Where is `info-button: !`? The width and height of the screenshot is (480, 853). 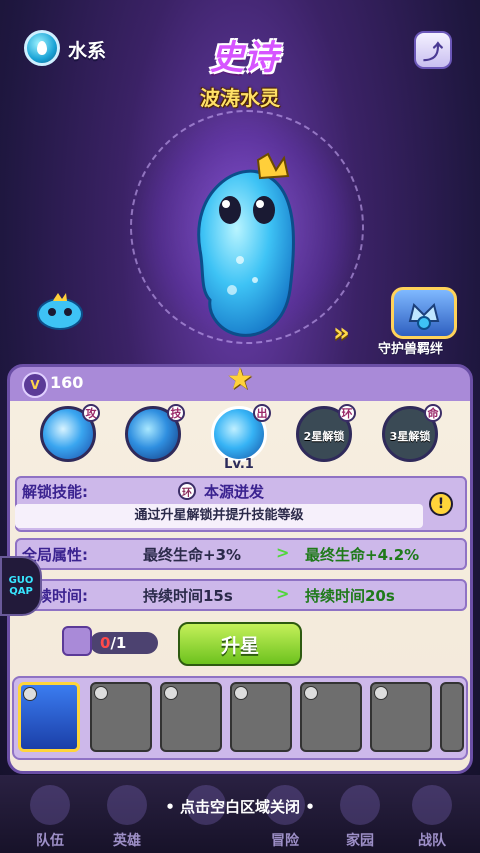 info-button: ! is located at coordinates (441, 504).